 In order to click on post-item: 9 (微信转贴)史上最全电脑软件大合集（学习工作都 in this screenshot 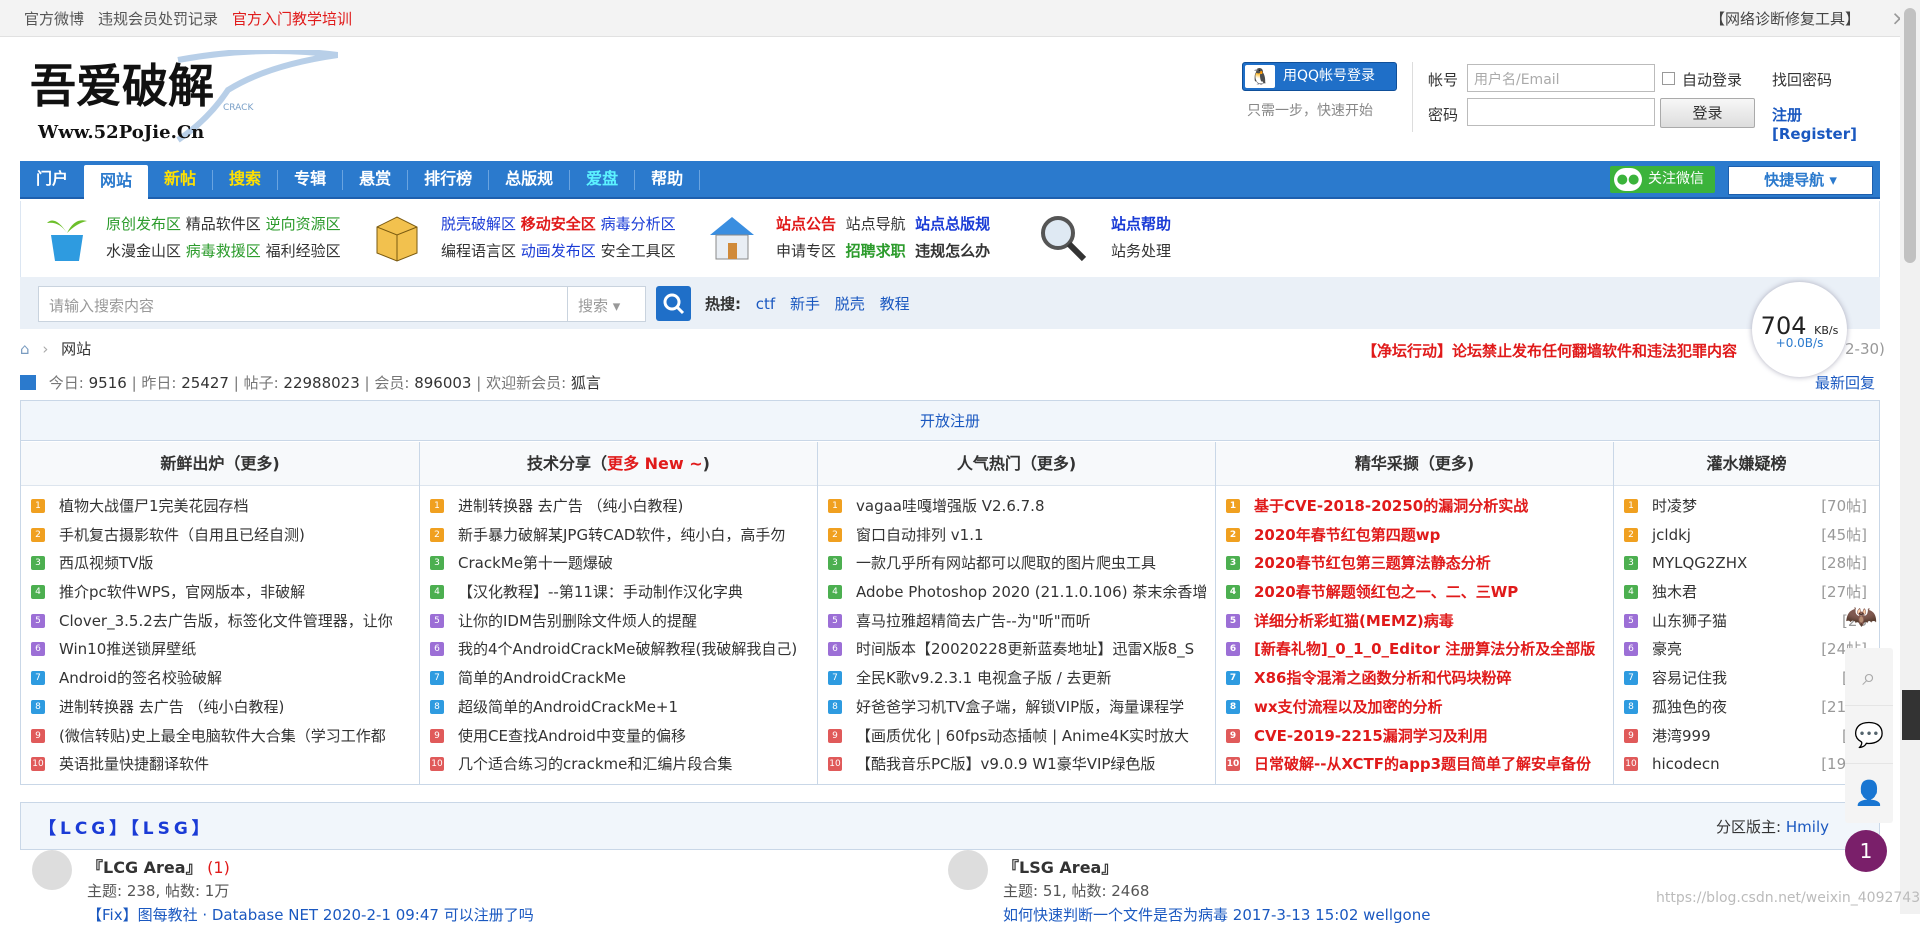, I will do `click(220, 736)`.